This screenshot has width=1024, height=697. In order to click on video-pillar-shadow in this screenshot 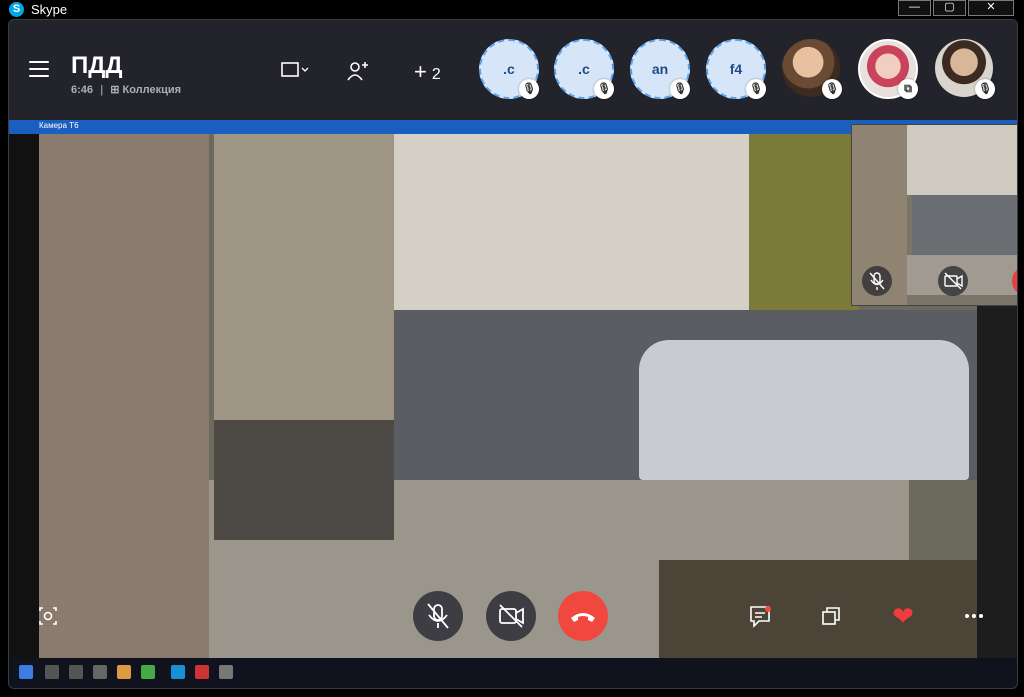, I will do `click(304, 480)`.